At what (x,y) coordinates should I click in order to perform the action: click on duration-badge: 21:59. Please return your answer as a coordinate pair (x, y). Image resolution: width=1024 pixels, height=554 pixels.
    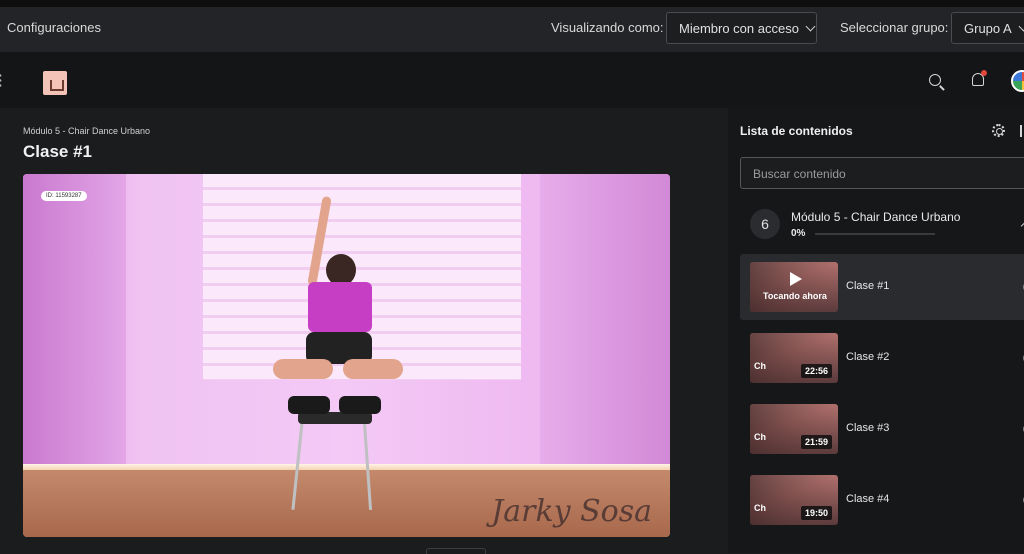
    Looking at the image, I should click on (816, 442).